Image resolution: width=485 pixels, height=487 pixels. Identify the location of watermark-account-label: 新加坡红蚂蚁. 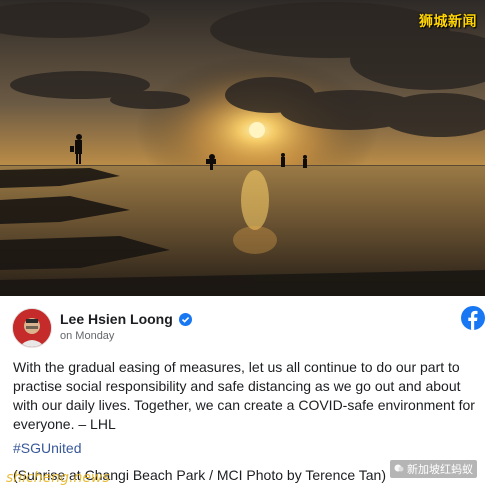
(440, 469).